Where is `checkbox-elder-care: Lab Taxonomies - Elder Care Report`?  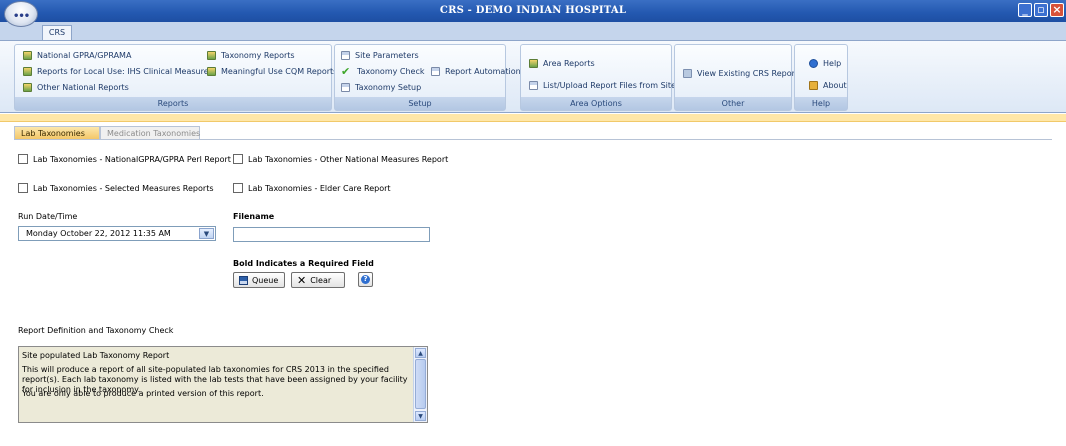
checkbox-elder-care: Lab Taxonomies - Elder Care Report is located at coordinates (312, 188).